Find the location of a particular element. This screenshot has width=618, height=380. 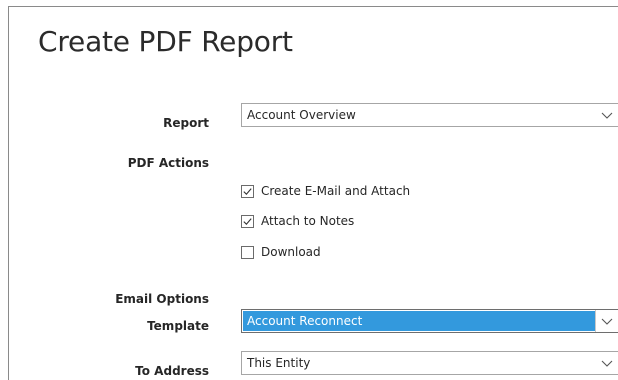

report-select-value: Account Overview is located at coordinates (301, 115).